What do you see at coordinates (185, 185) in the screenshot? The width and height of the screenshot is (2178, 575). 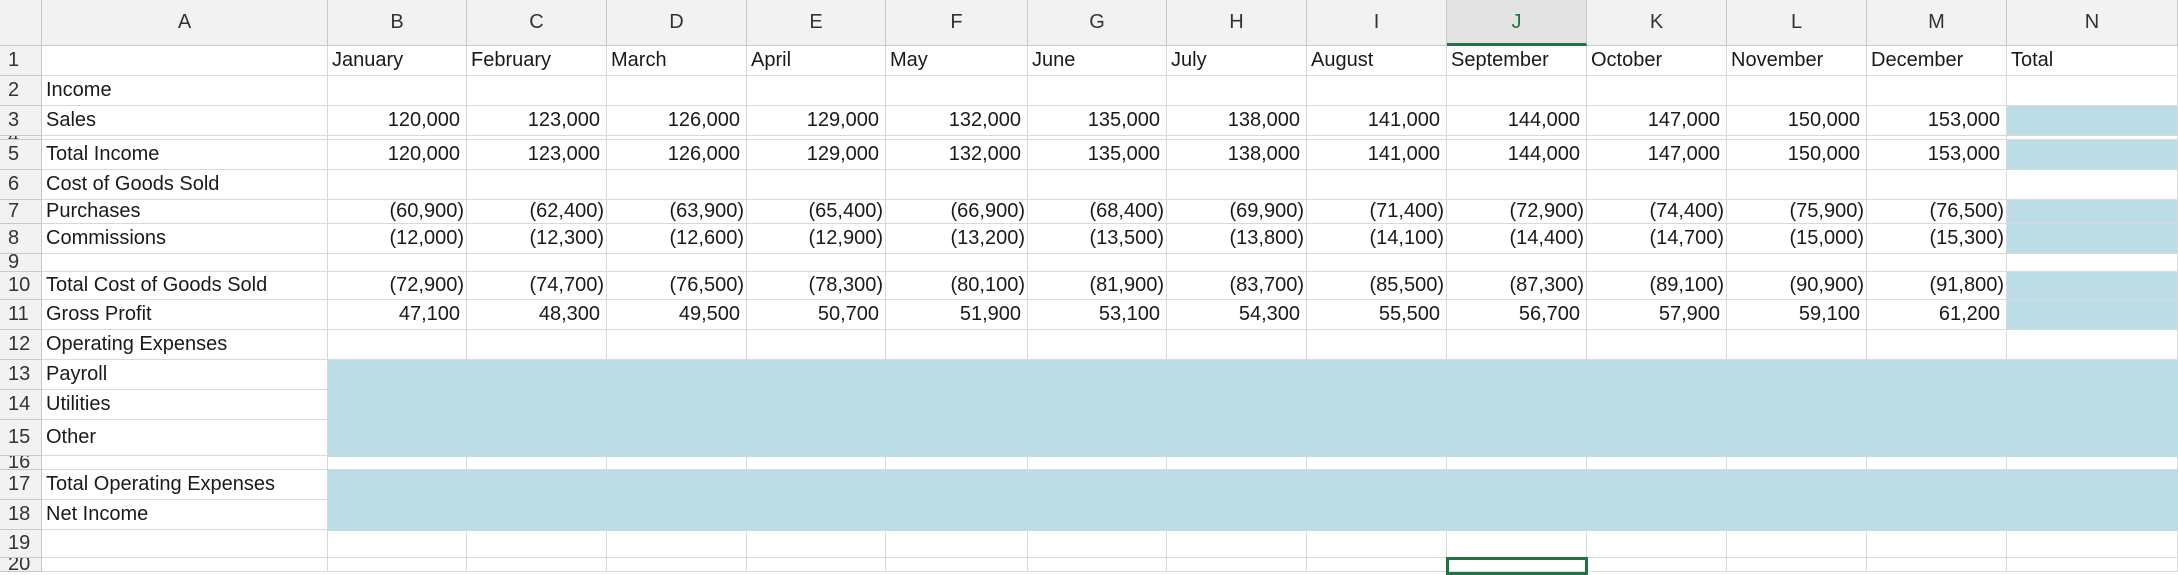 I see `label-cogs: Cost of Goods Sold` at bounding box center [185, 185].